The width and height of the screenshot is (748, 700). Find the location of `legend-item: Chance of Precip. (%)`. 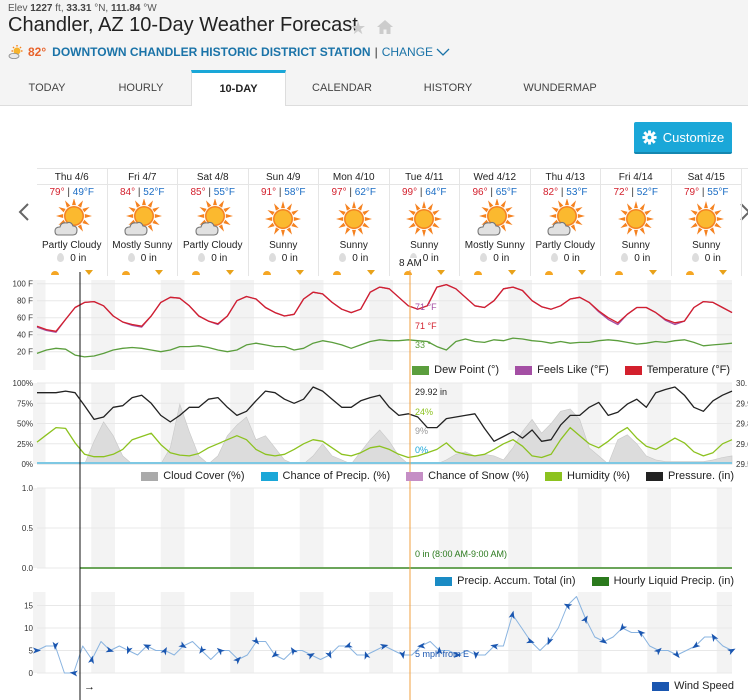

legend-item: Chance of Precip. (%) is located at coordinates (325, 476).